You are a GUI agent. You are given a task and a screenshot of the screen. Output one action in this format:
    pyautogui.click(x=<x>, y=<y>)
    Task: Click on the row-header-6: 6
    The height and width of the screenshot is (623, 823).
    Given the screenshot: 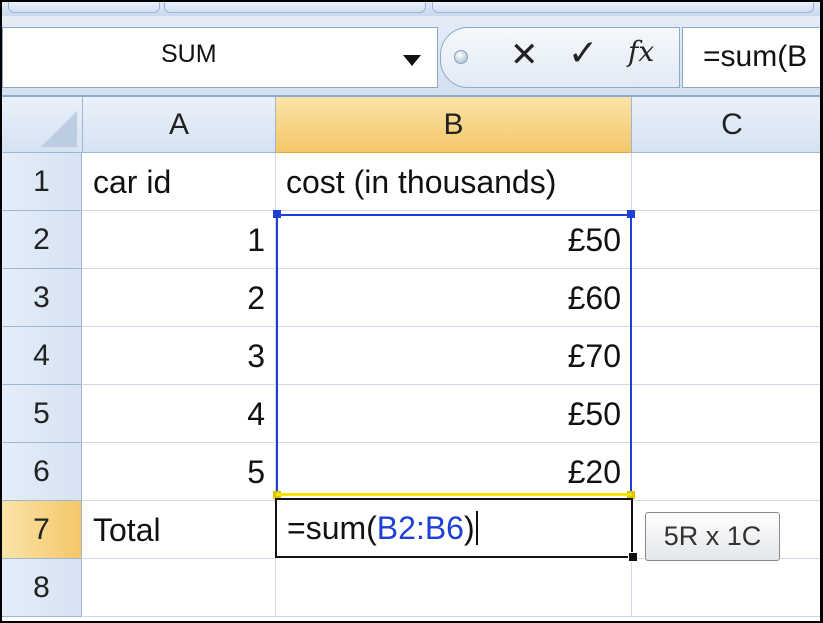 What is the action you would take?
    pyautogui.click(x=42, y=472)
    